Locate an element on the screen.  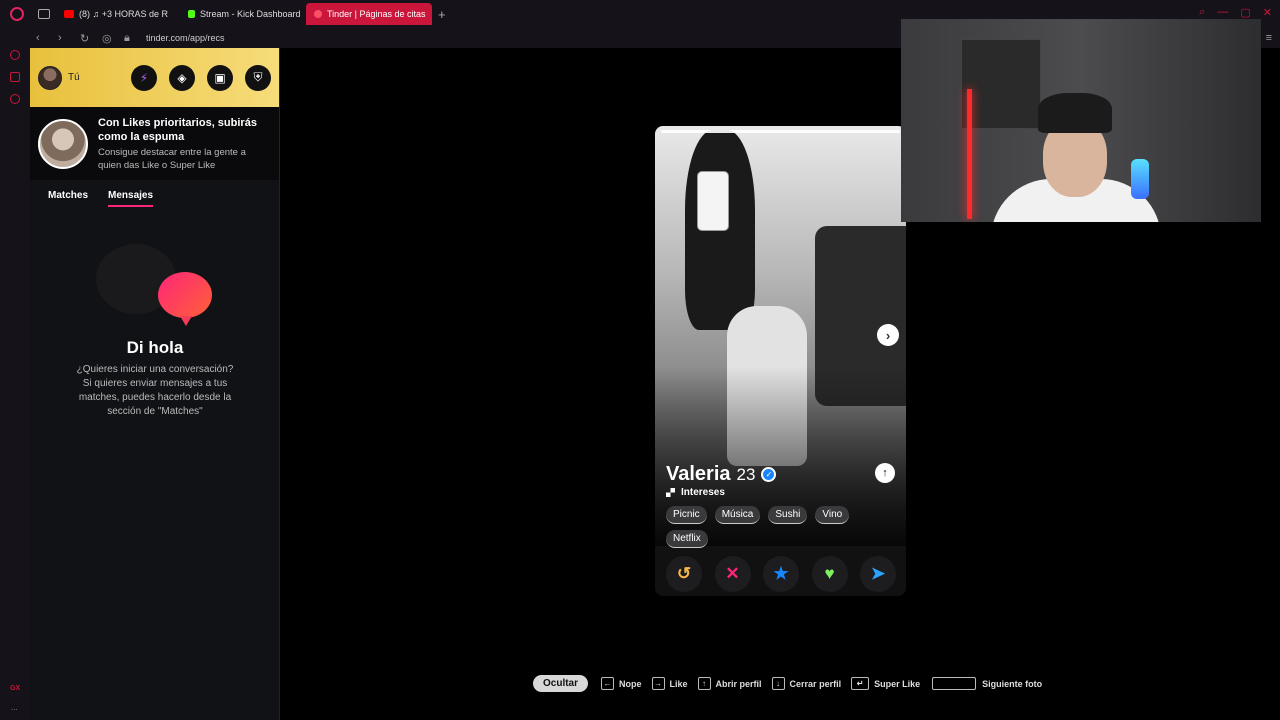
shortcut-open-profile: ↑ Abrir perfil is located at coordinates (729, 683).